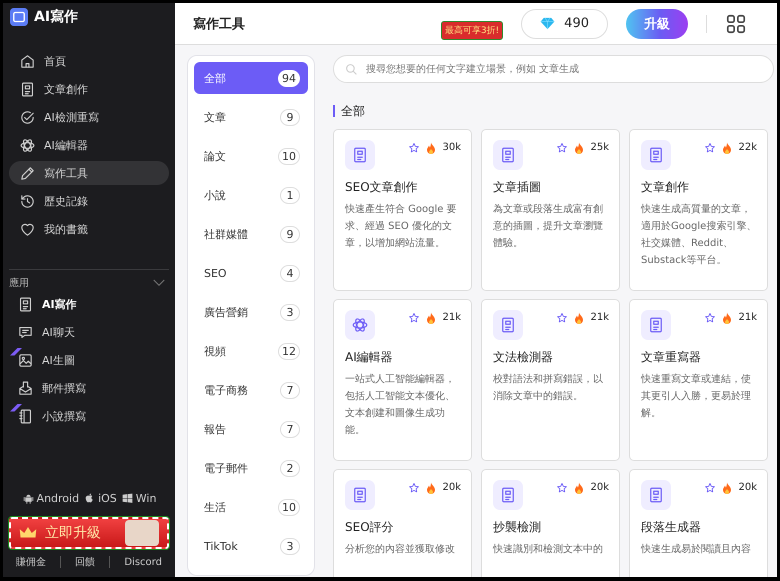  I want to click on nav-item: 我的書籤, so click(89, 229).